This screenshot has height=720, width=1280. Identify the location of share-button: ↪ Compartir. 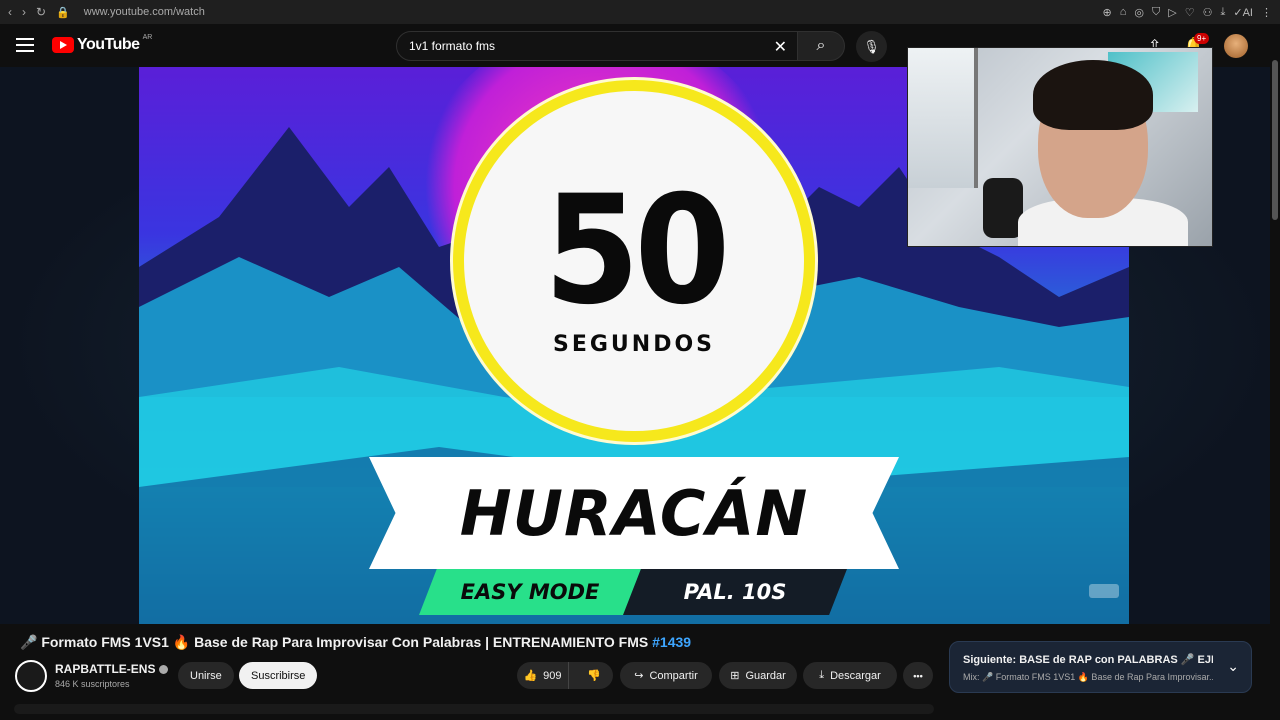
(666, 675).